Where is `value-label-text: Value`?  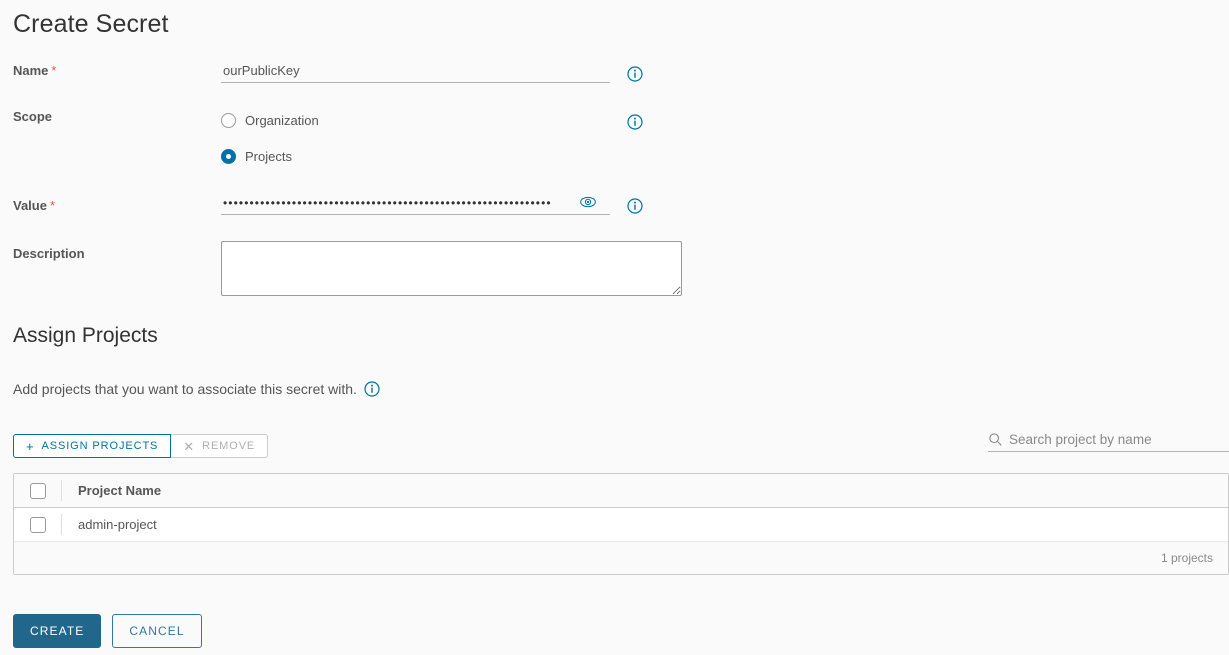
value-label-text: Value is located at coordinates (30, 205).